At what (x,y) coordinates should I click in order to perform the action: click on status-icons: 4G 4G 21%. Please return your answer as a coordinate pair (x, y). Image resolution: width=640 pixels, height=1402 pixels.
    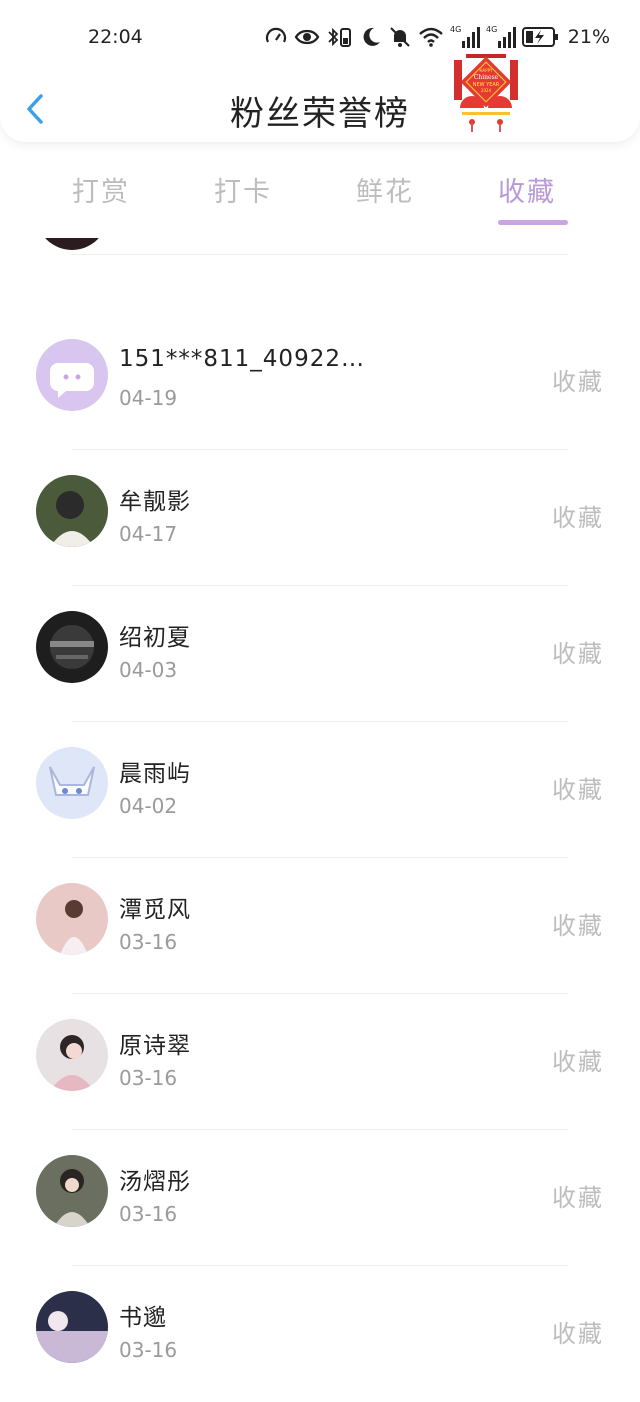
    Looking at the image, I should click on (437, 37).